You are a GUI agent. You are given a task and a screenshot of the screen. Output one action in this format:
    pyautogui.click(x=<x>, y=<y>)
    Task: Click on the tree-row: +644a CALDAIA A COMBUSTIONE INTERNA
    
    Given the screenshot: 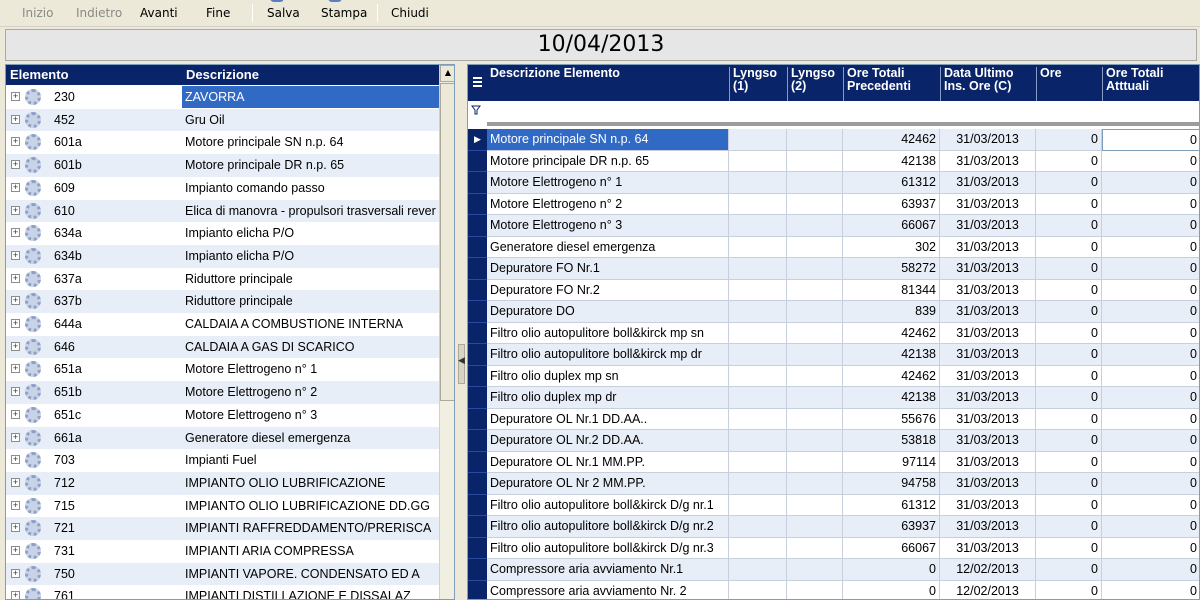 What is the action you would take?
    pyautogui.click(x=222, y=324)
    